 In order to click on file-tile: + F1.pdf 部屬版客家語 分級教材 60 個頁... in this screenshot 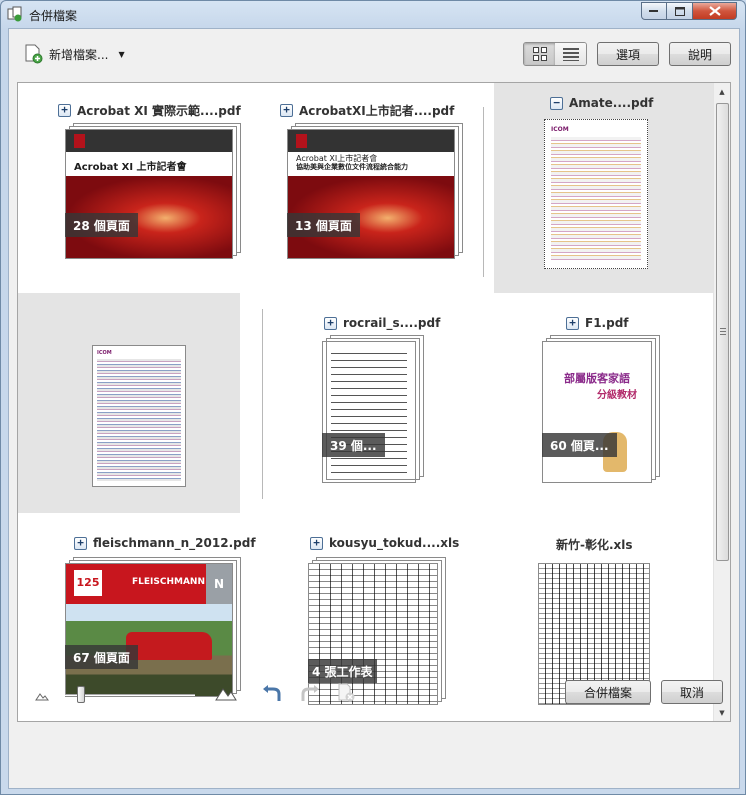, I will do `click(604, 403)`.